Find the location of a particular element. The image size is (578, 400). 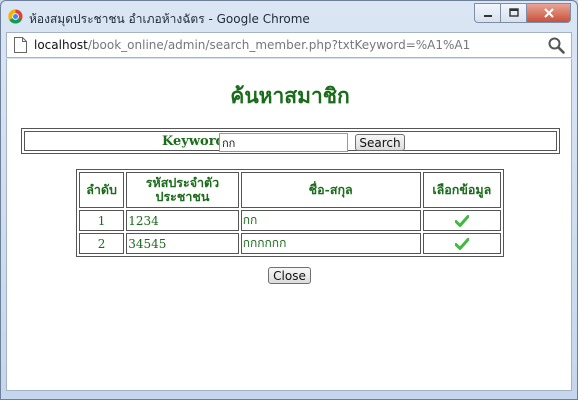

header-no: ลำดับ is located at coordinates (102, 190).